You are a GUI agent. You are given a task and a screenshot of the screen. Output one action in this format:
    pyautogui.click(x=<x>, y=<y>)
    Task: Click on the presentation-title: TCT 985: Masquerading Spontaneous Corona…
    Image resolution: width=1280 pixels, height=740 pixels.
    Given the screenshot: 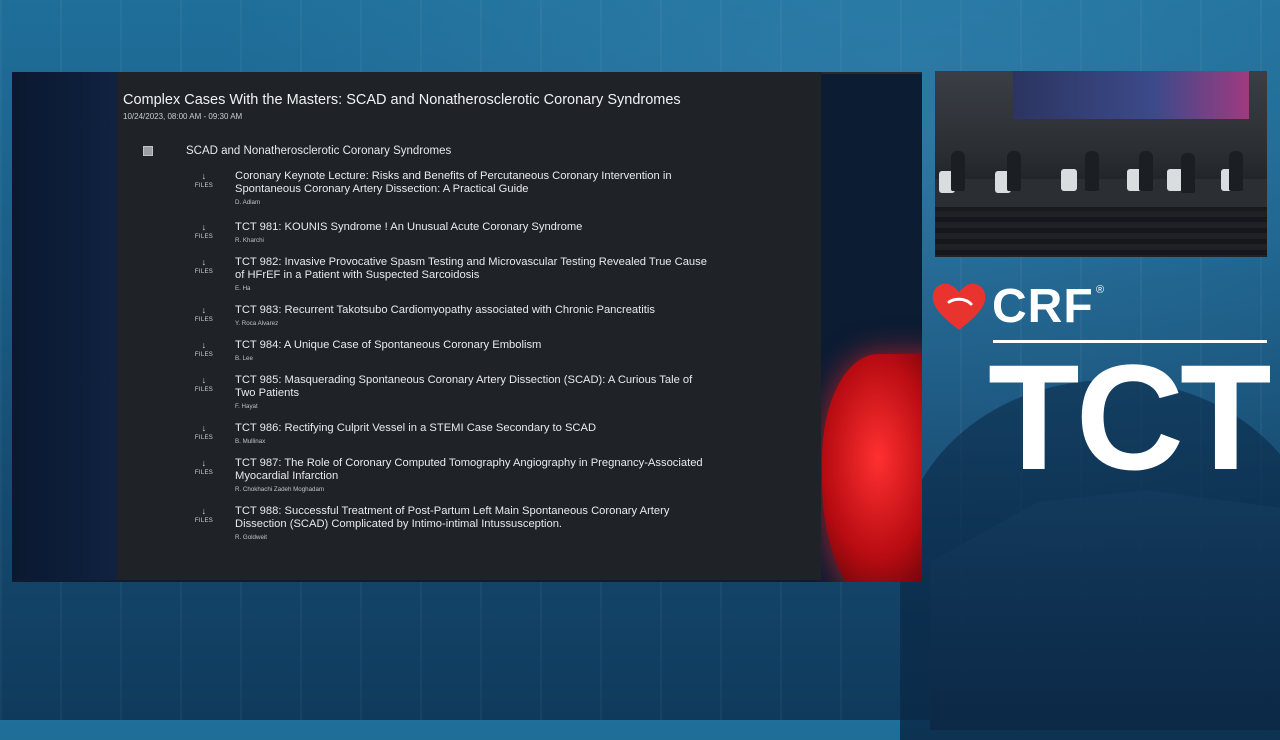 What is the action you would take?
    pyautogui.click(x=474, y=387)
    